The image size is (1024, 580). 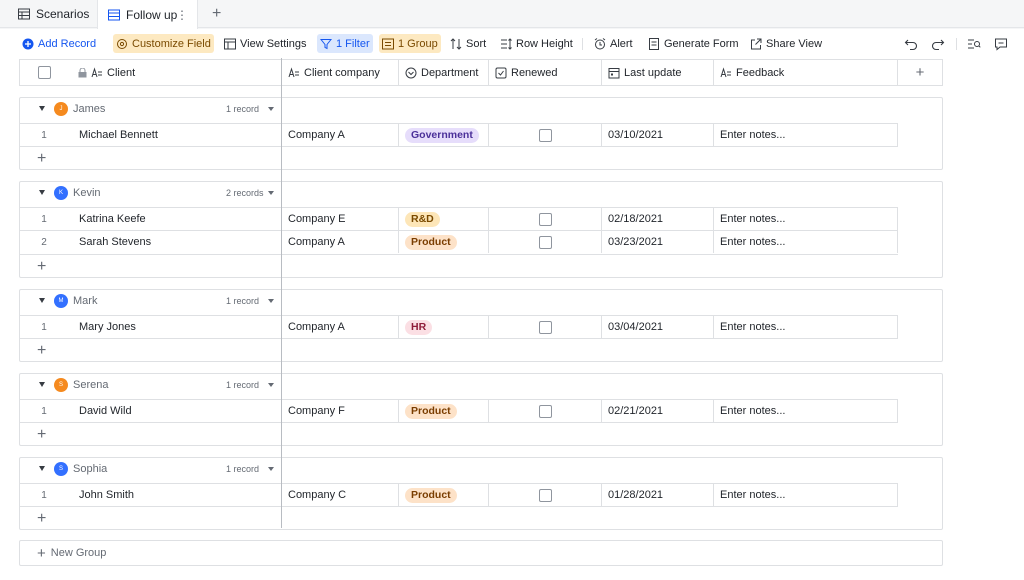 I want to click on company-cell: Company F, so click(x=340, y=411).